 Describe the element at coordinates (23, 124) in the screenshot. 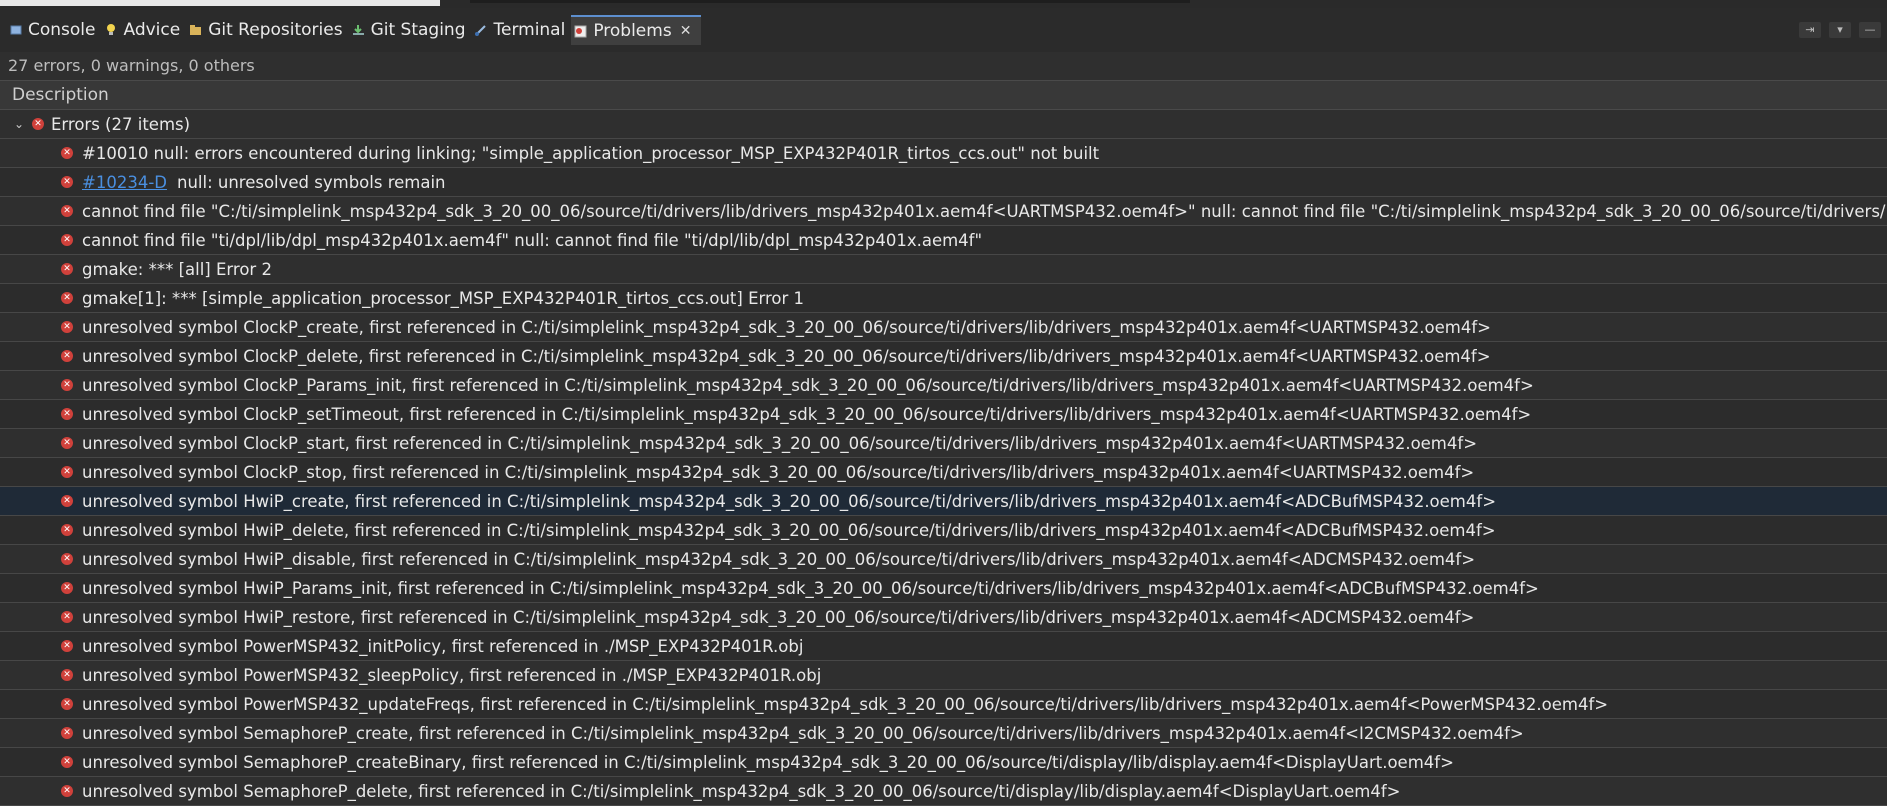

I see `chevron-down-icon: ⌄` at that location.